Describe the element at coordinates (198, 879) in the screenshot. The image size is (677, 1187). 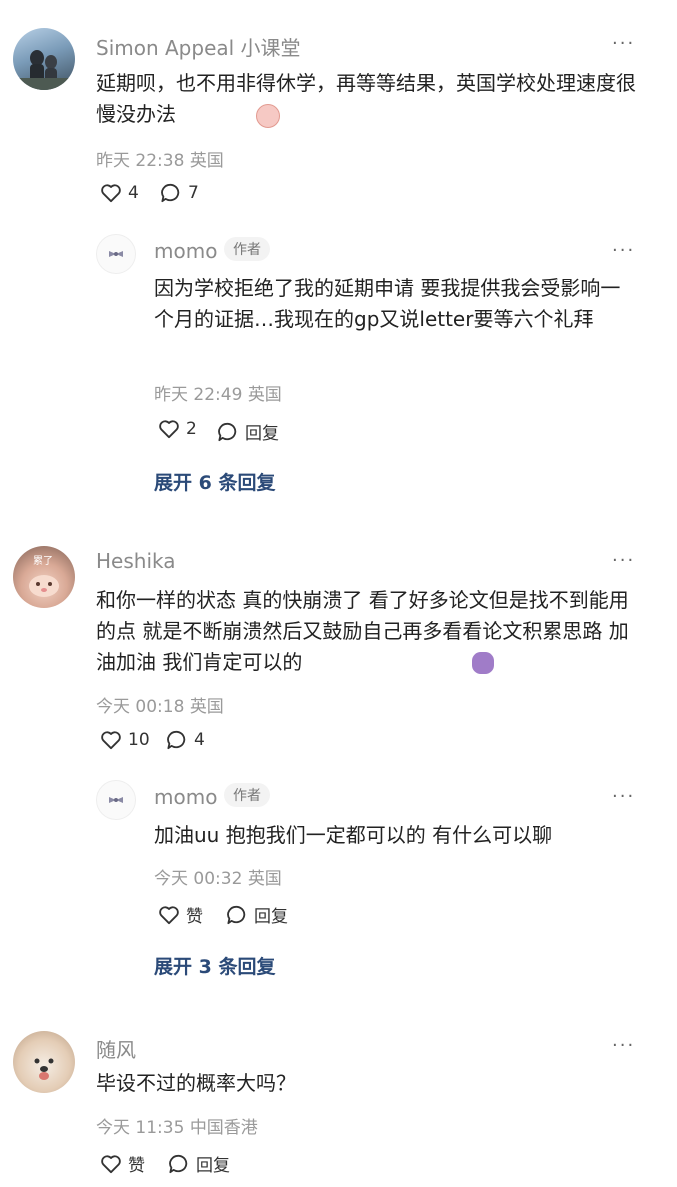
I see `timestamp: 今天 00:32` at that location.